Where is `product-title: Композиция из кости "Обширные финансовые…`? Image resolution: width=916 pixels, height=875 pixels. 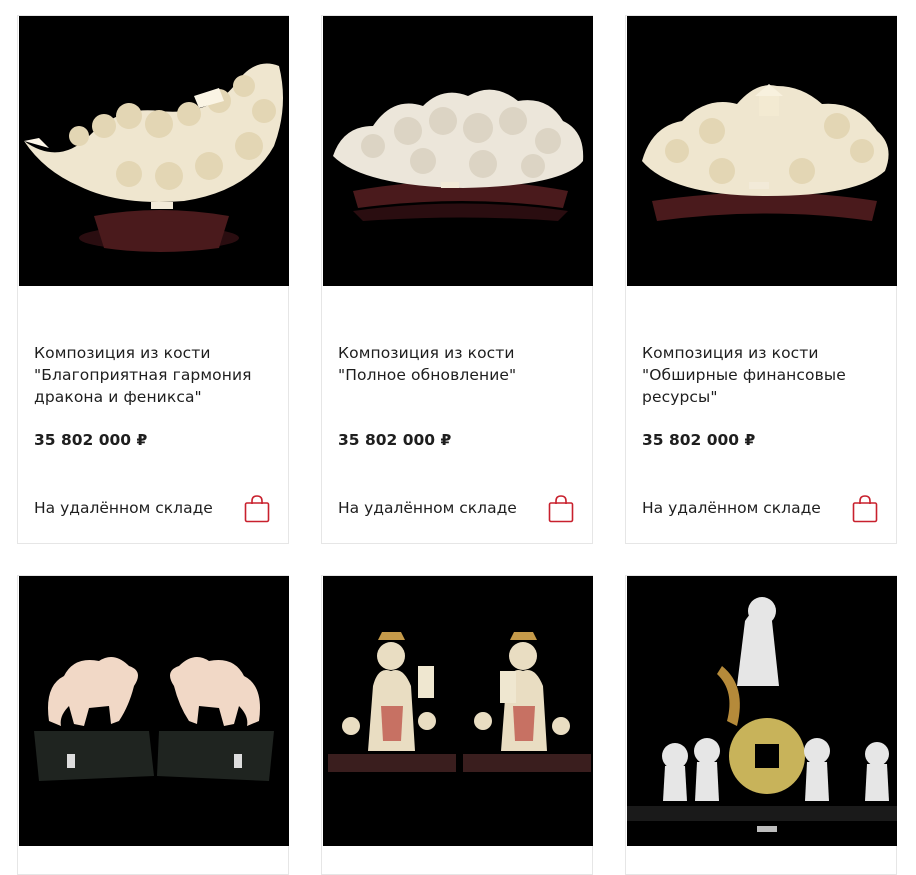 product-title: Композиция из кости "Обширные финансовые… is located at coordinates (762, 375).